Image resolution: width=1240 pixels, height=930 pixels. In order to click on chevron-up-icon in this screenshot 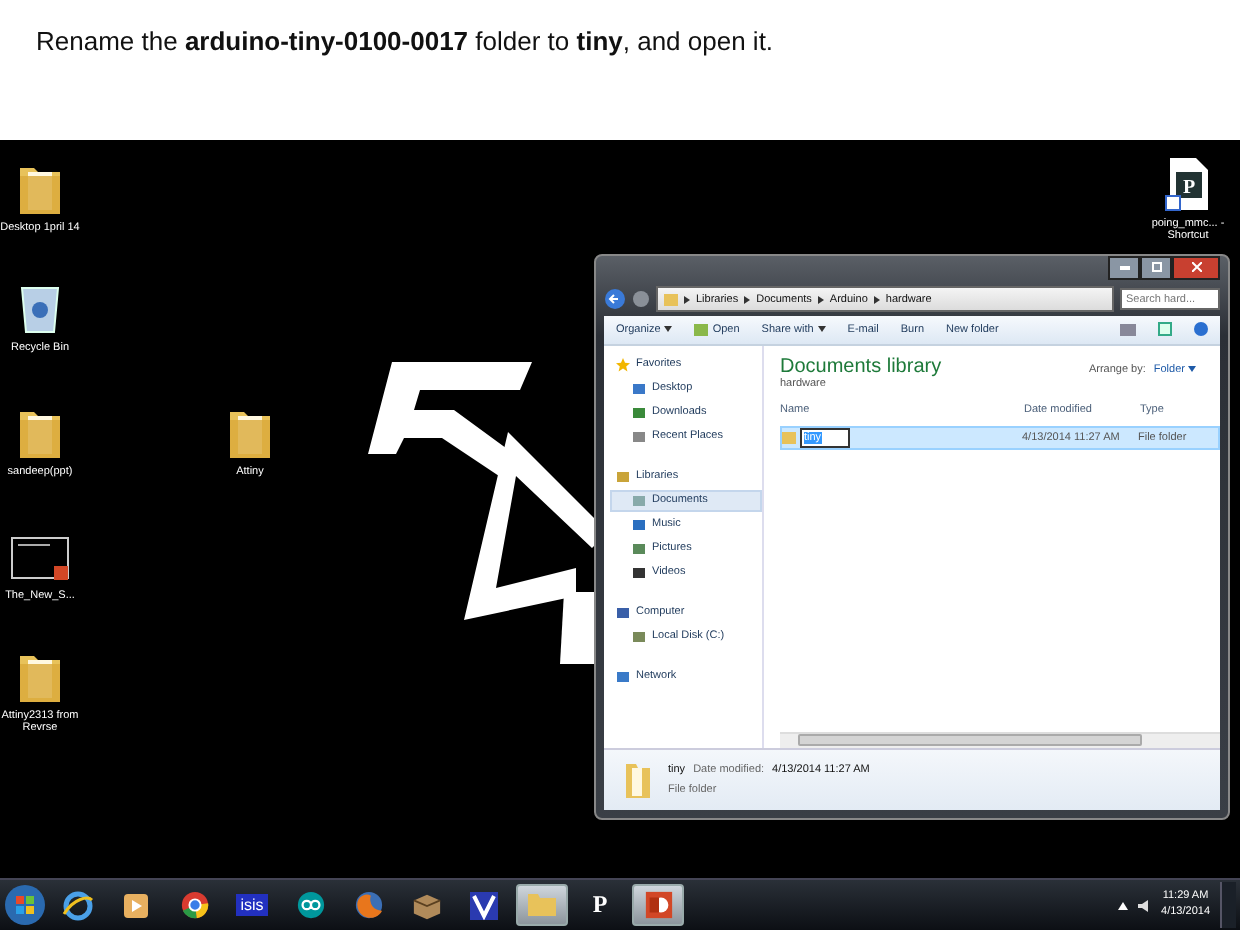, I will do `click(1122, 905)`.